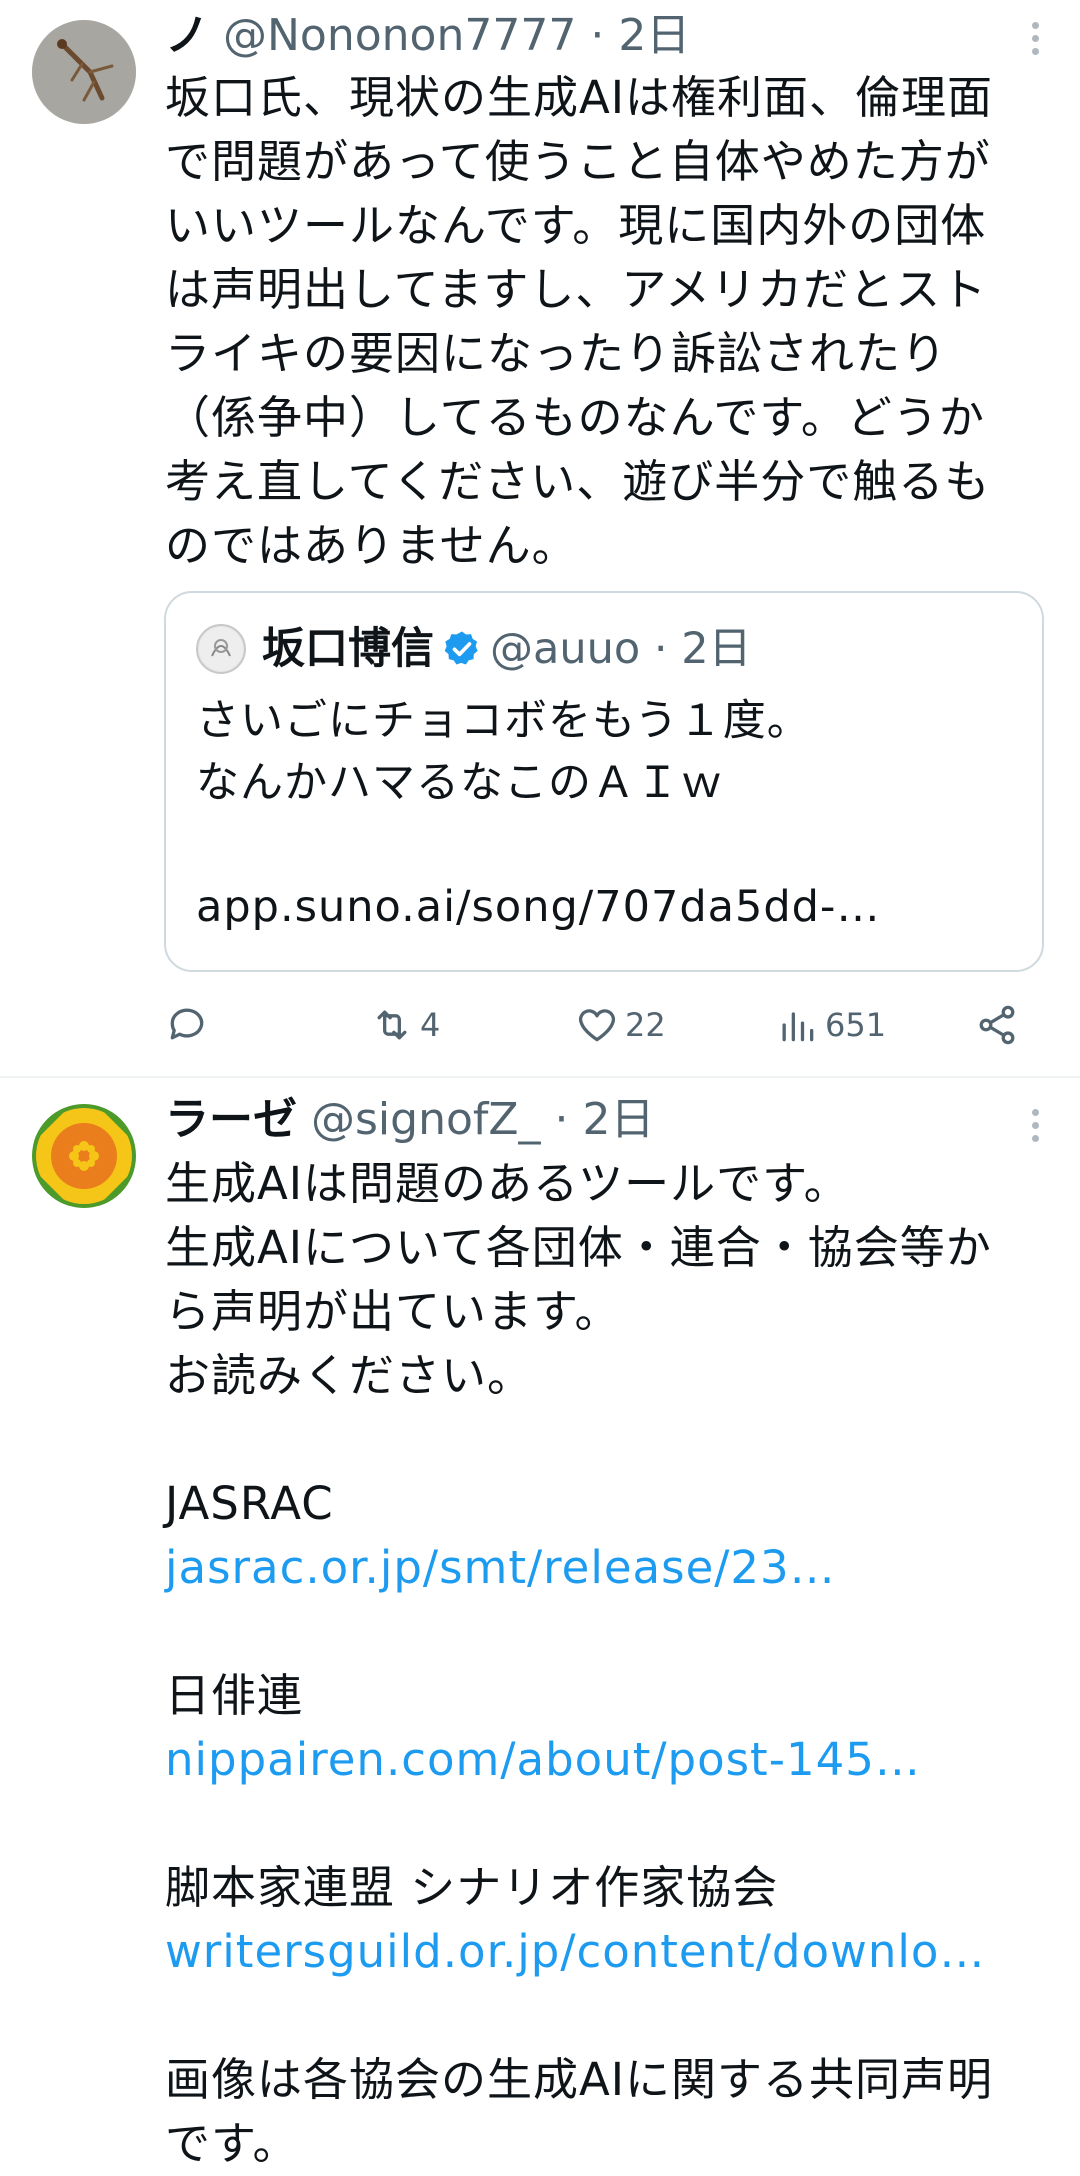  What do you see at coordinates (579, 97) in the screenshot?
I see `text-line: 坂口氏、現状の生成AIは権利面、倫理面` at bounding box center [579, 97].